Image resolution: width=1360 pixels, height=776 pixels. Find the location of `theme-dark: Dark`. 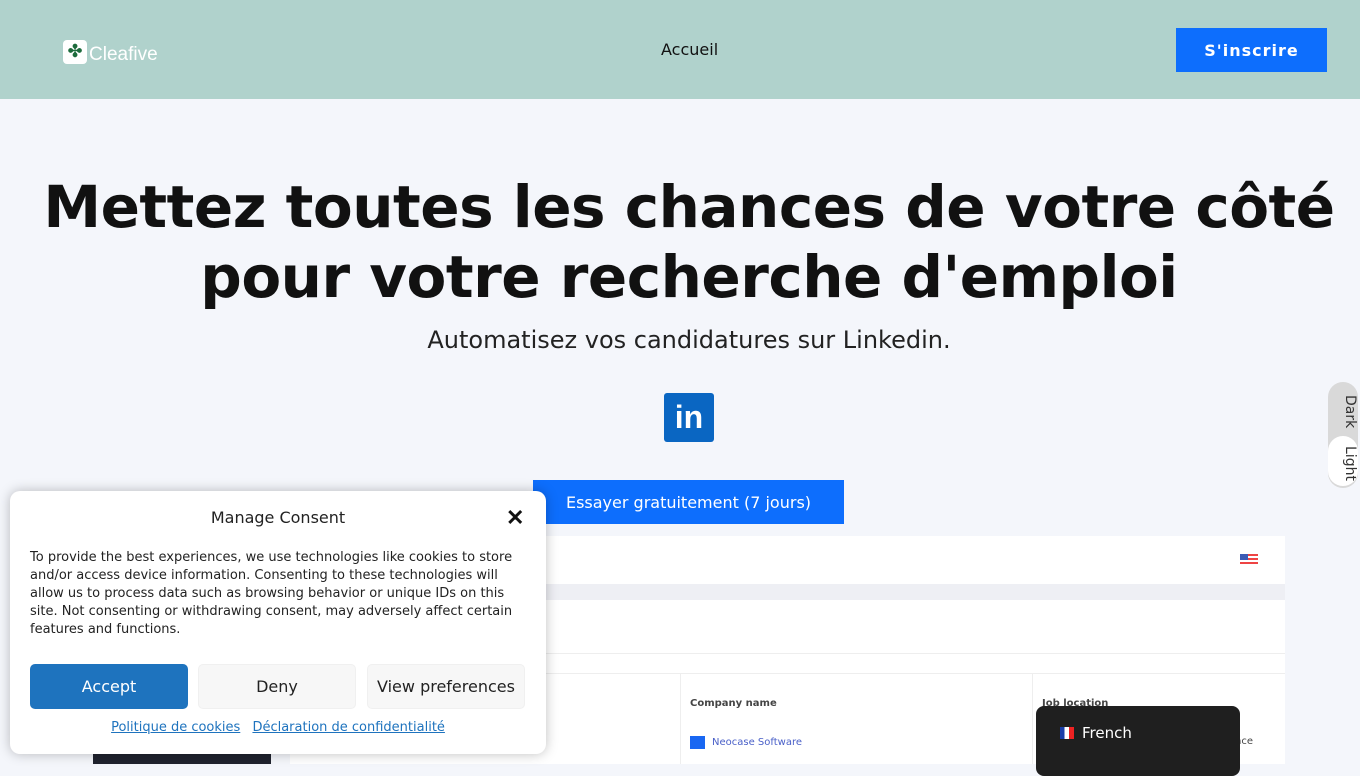

theme-dark: Dark is located at coordinates (1343, 412).